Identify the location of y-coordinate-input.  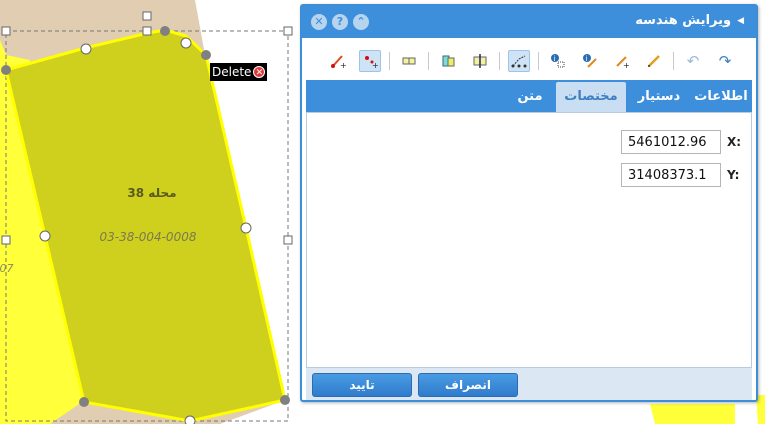
(671, 175).